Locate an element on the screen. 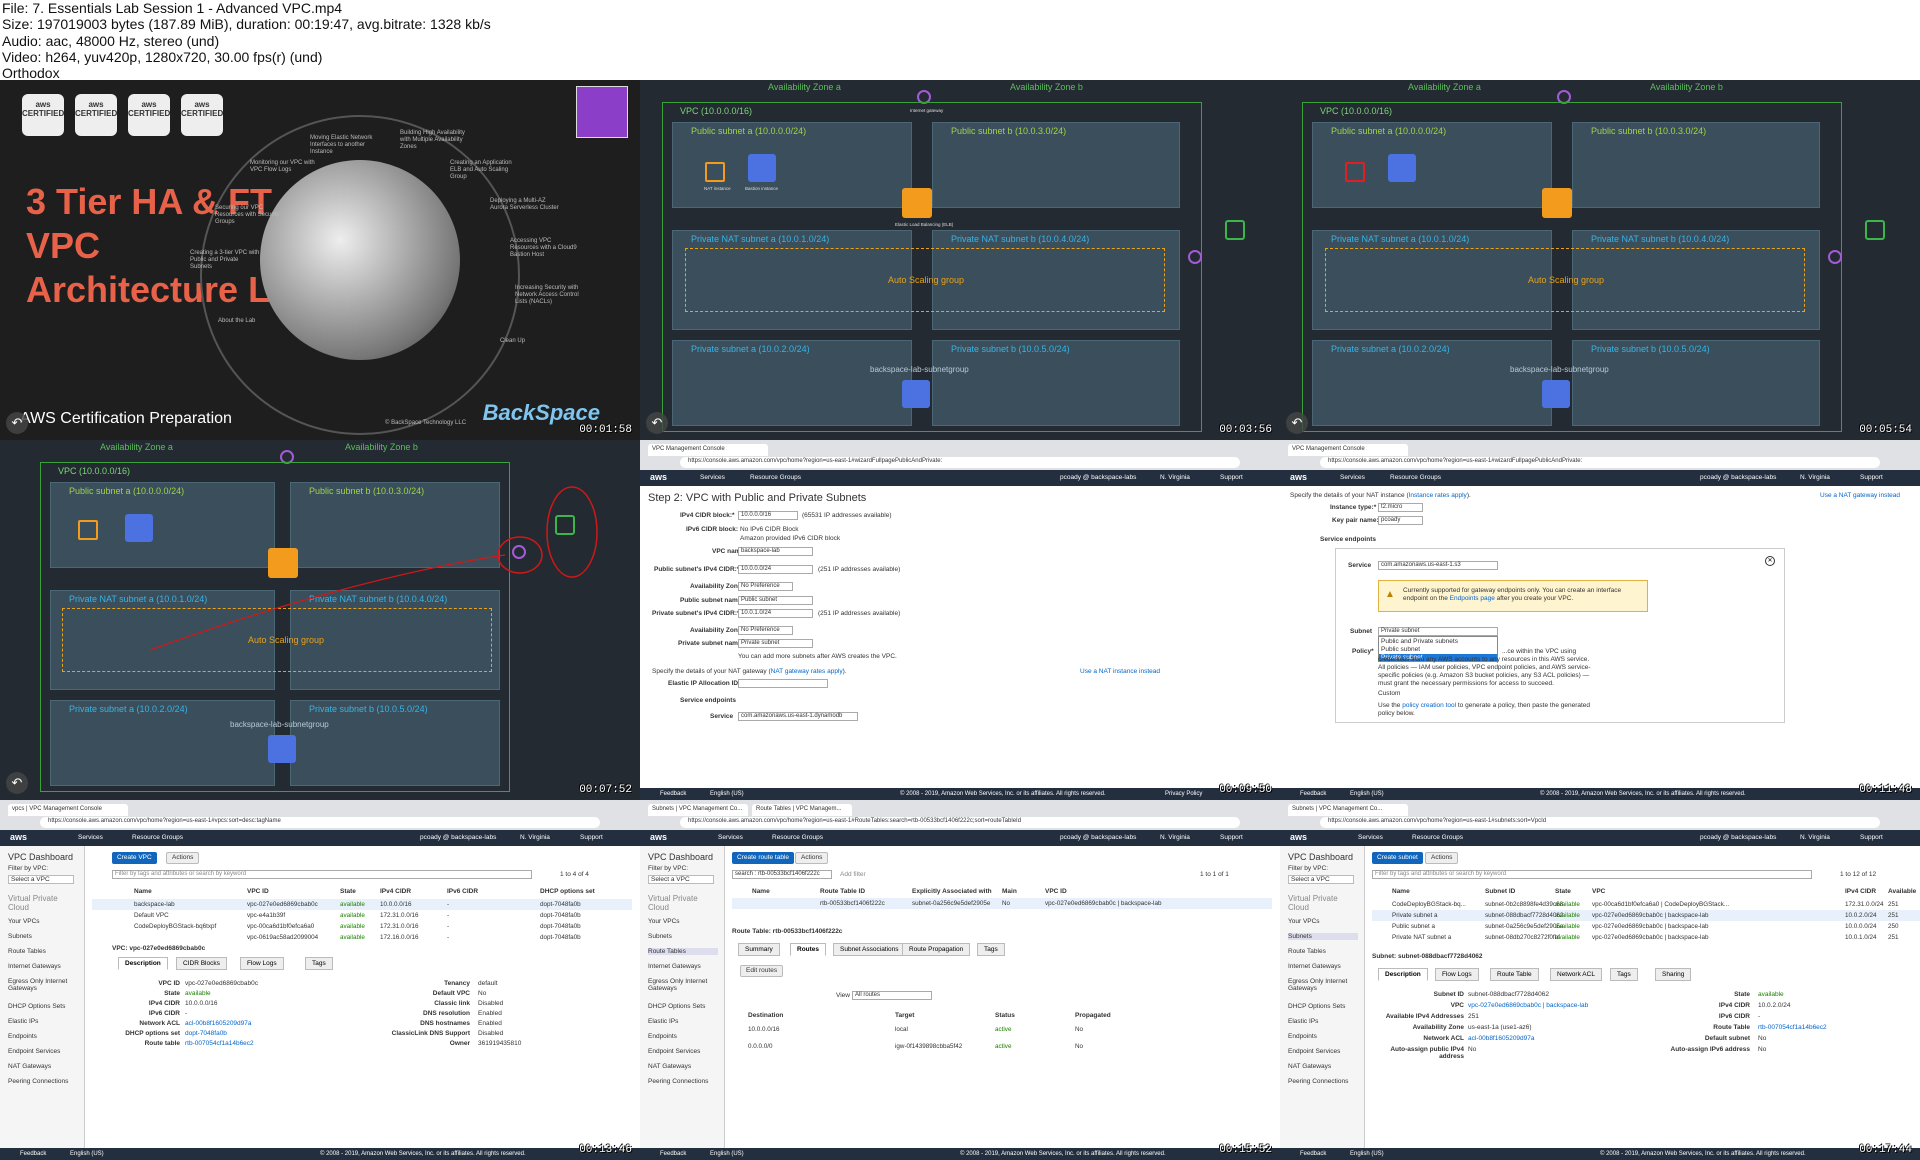 This screenshot has height=1160, width=1920. sidebar-item-active: Route Tables is located at coordinates (683, 951).